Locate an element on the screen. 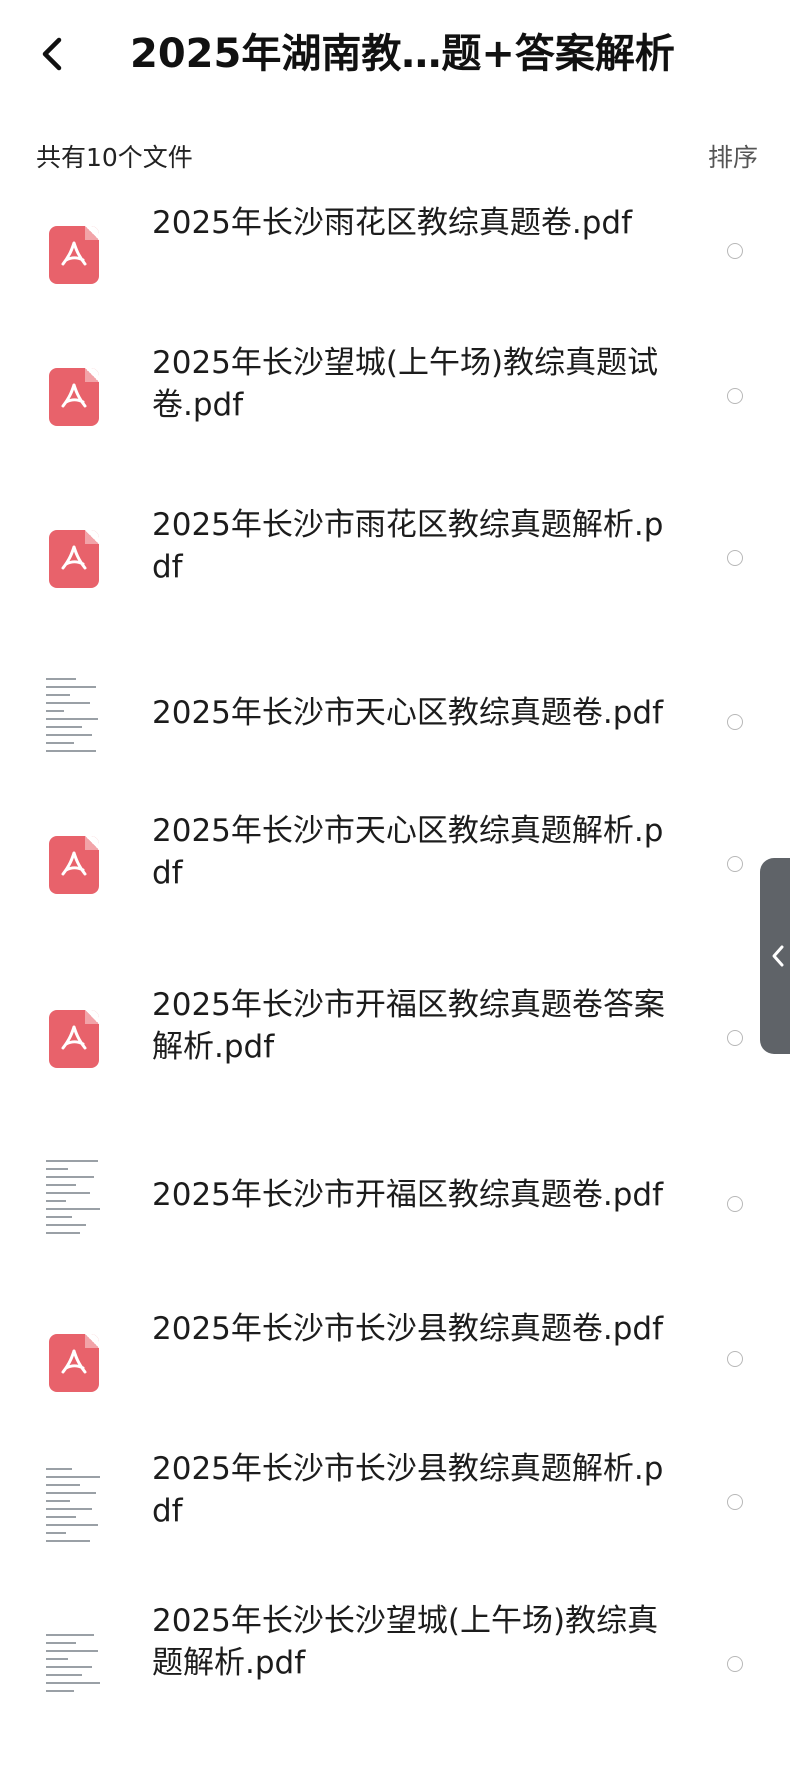 The height and width of the screenshot is (1782, 790). back-button is located at coordinates (52, 54).